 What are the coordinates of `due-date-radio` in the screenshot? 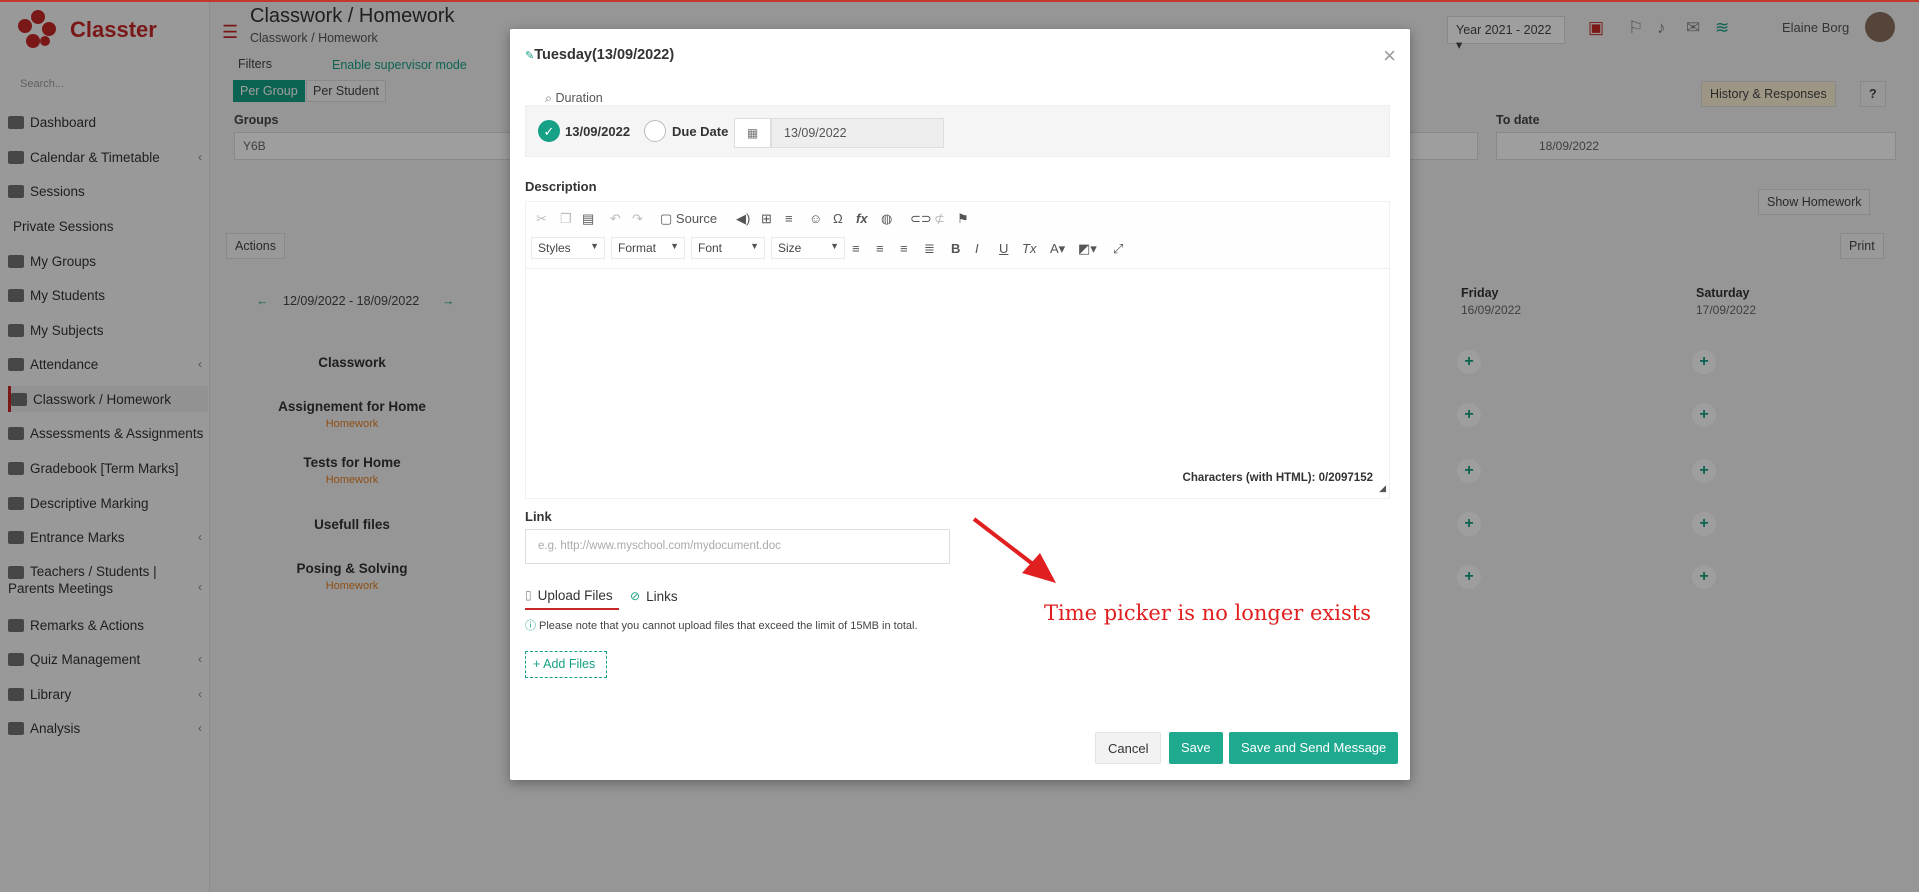 It's located at (655, 131).